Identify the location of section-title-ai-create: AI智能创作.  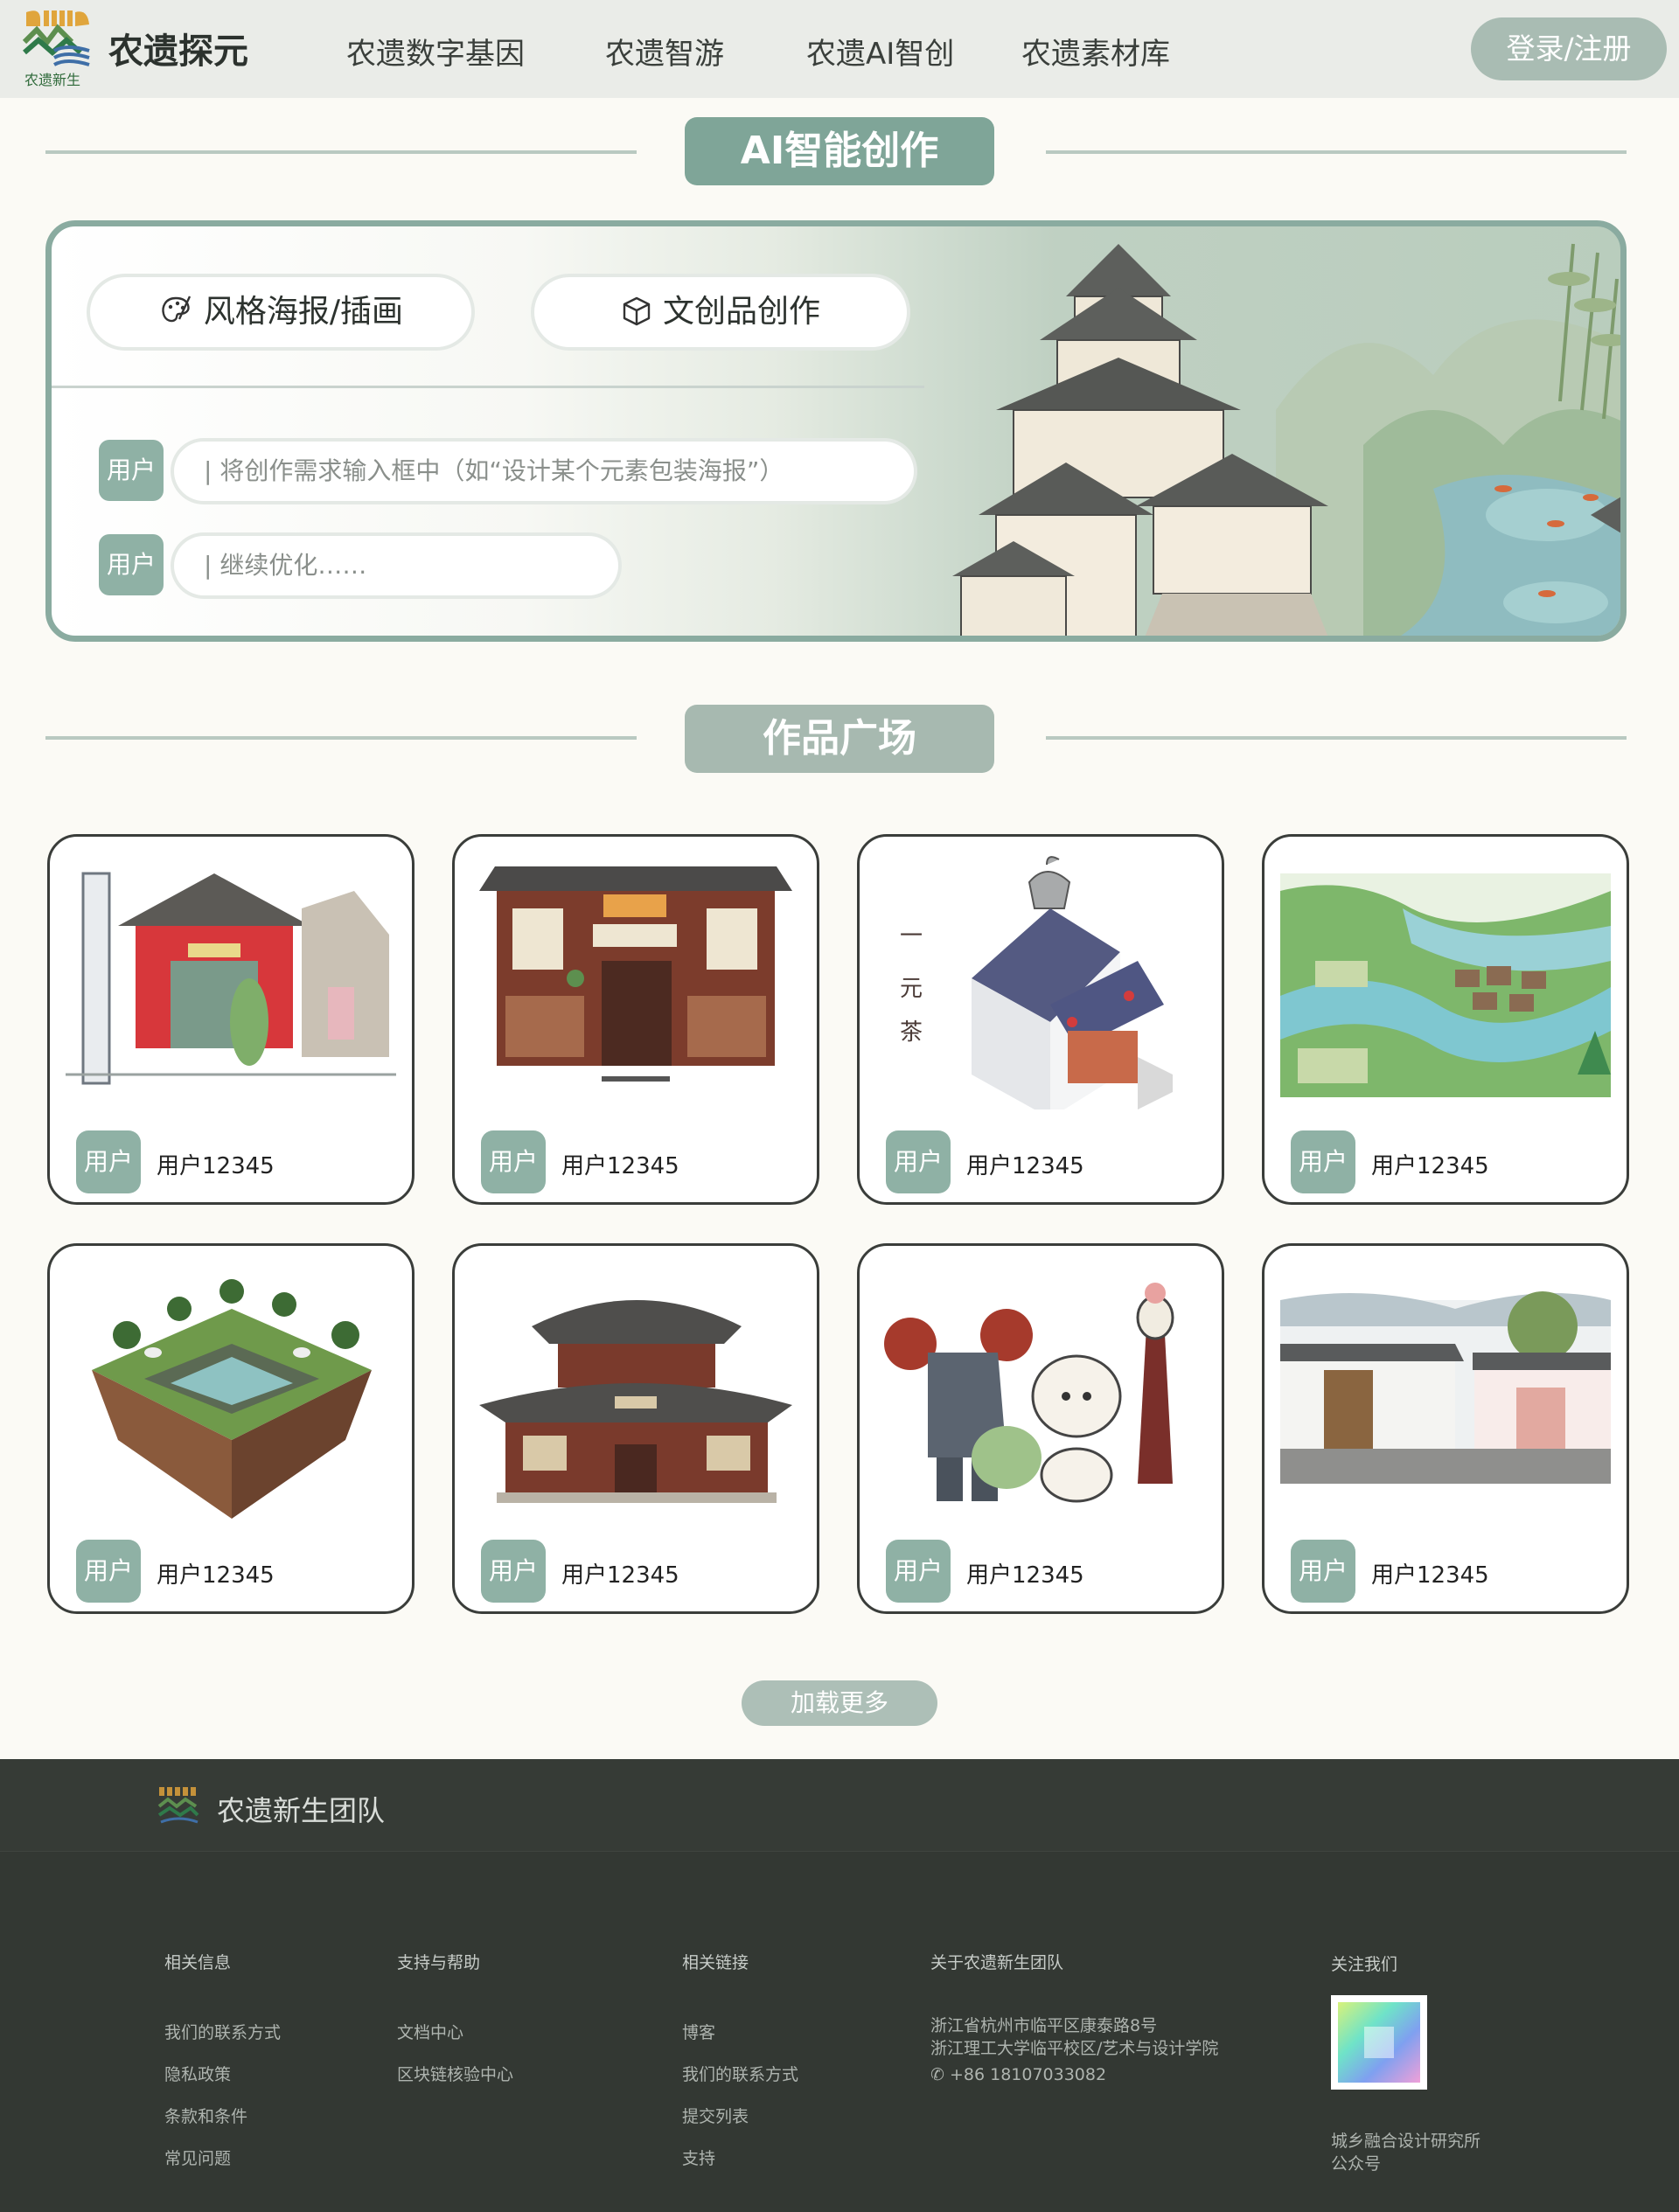
(840, 151).